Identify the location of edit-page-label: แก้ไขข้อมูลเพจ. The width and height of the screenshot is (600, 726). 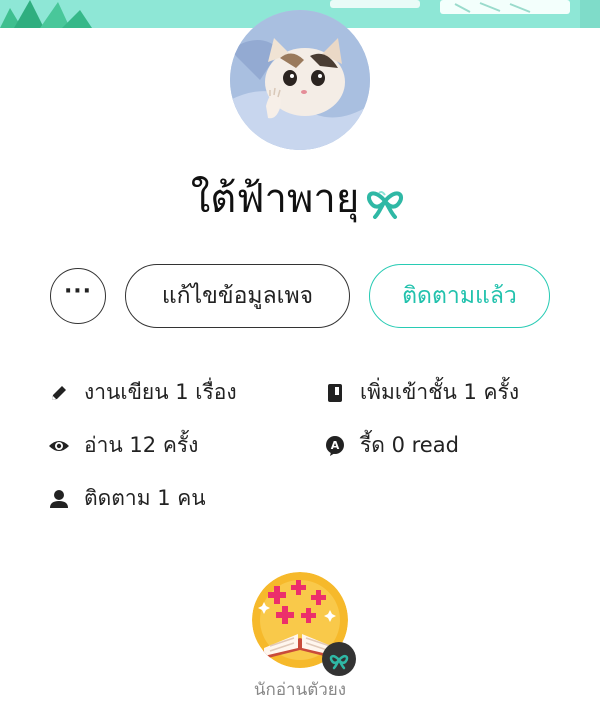
(237, 296).